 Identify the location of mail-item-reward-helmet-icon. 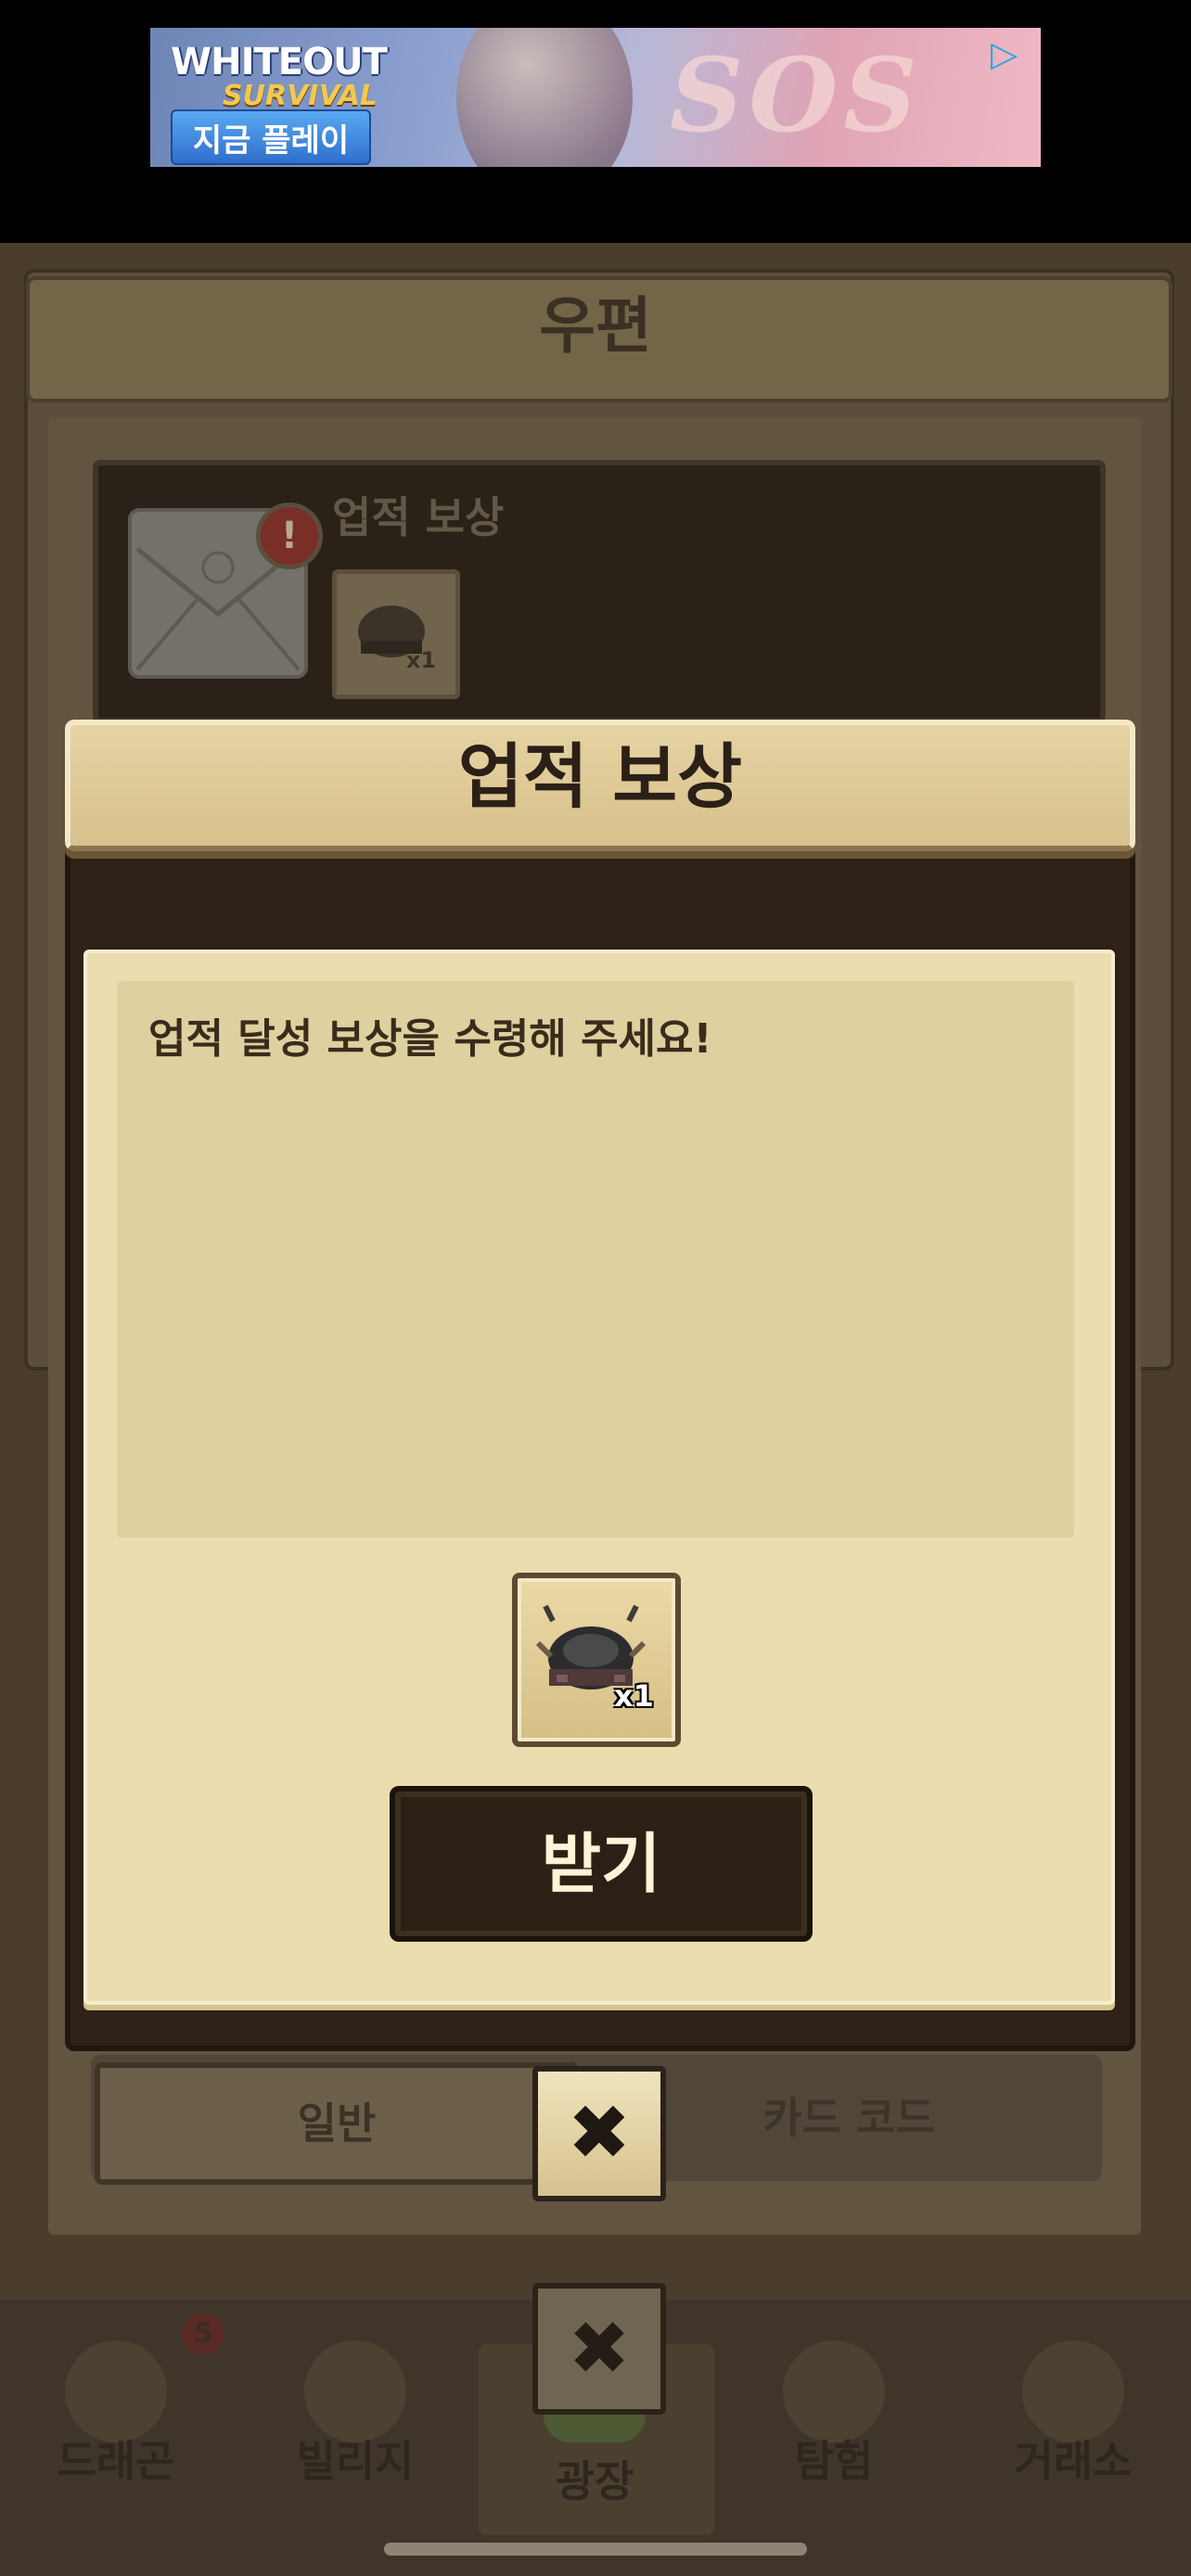
(396, 634).